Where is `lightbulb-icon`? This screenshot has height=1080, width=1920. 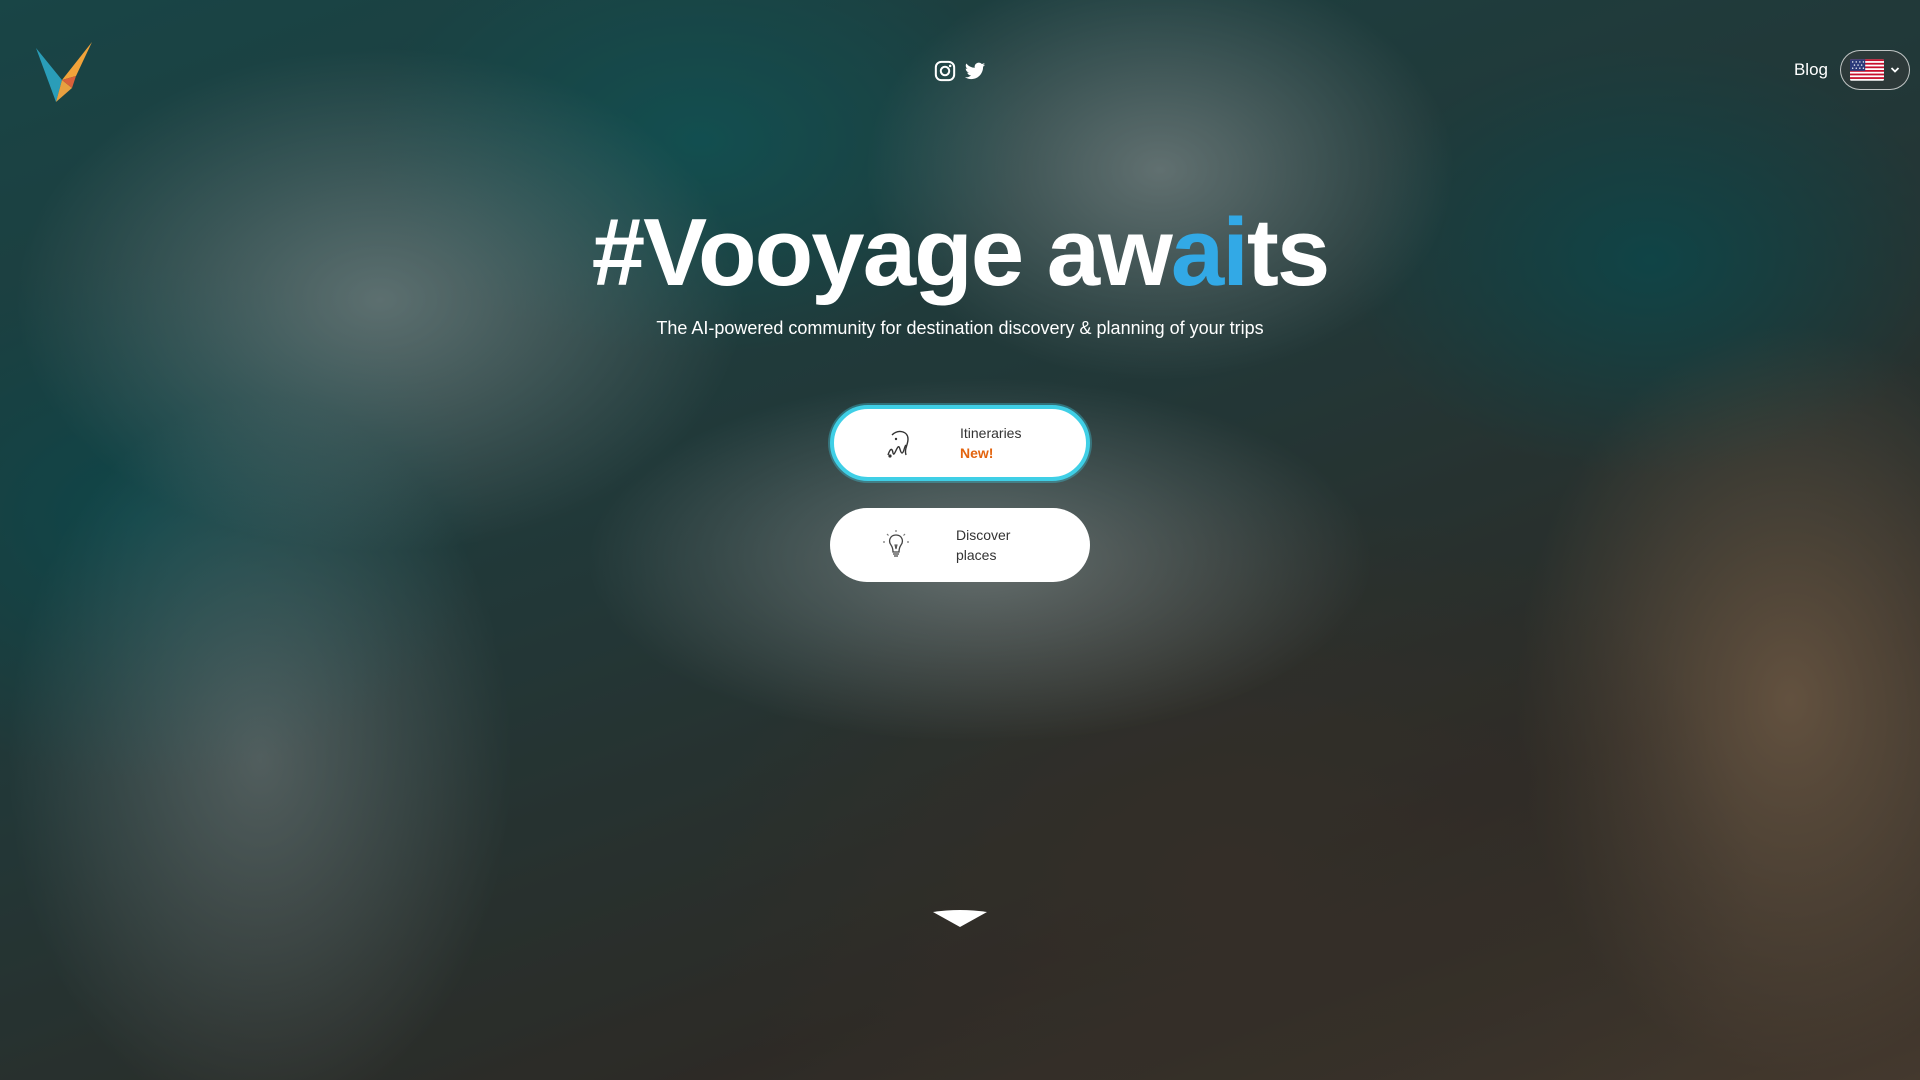
lightbulb-icon is located at coordinates (896, 543).